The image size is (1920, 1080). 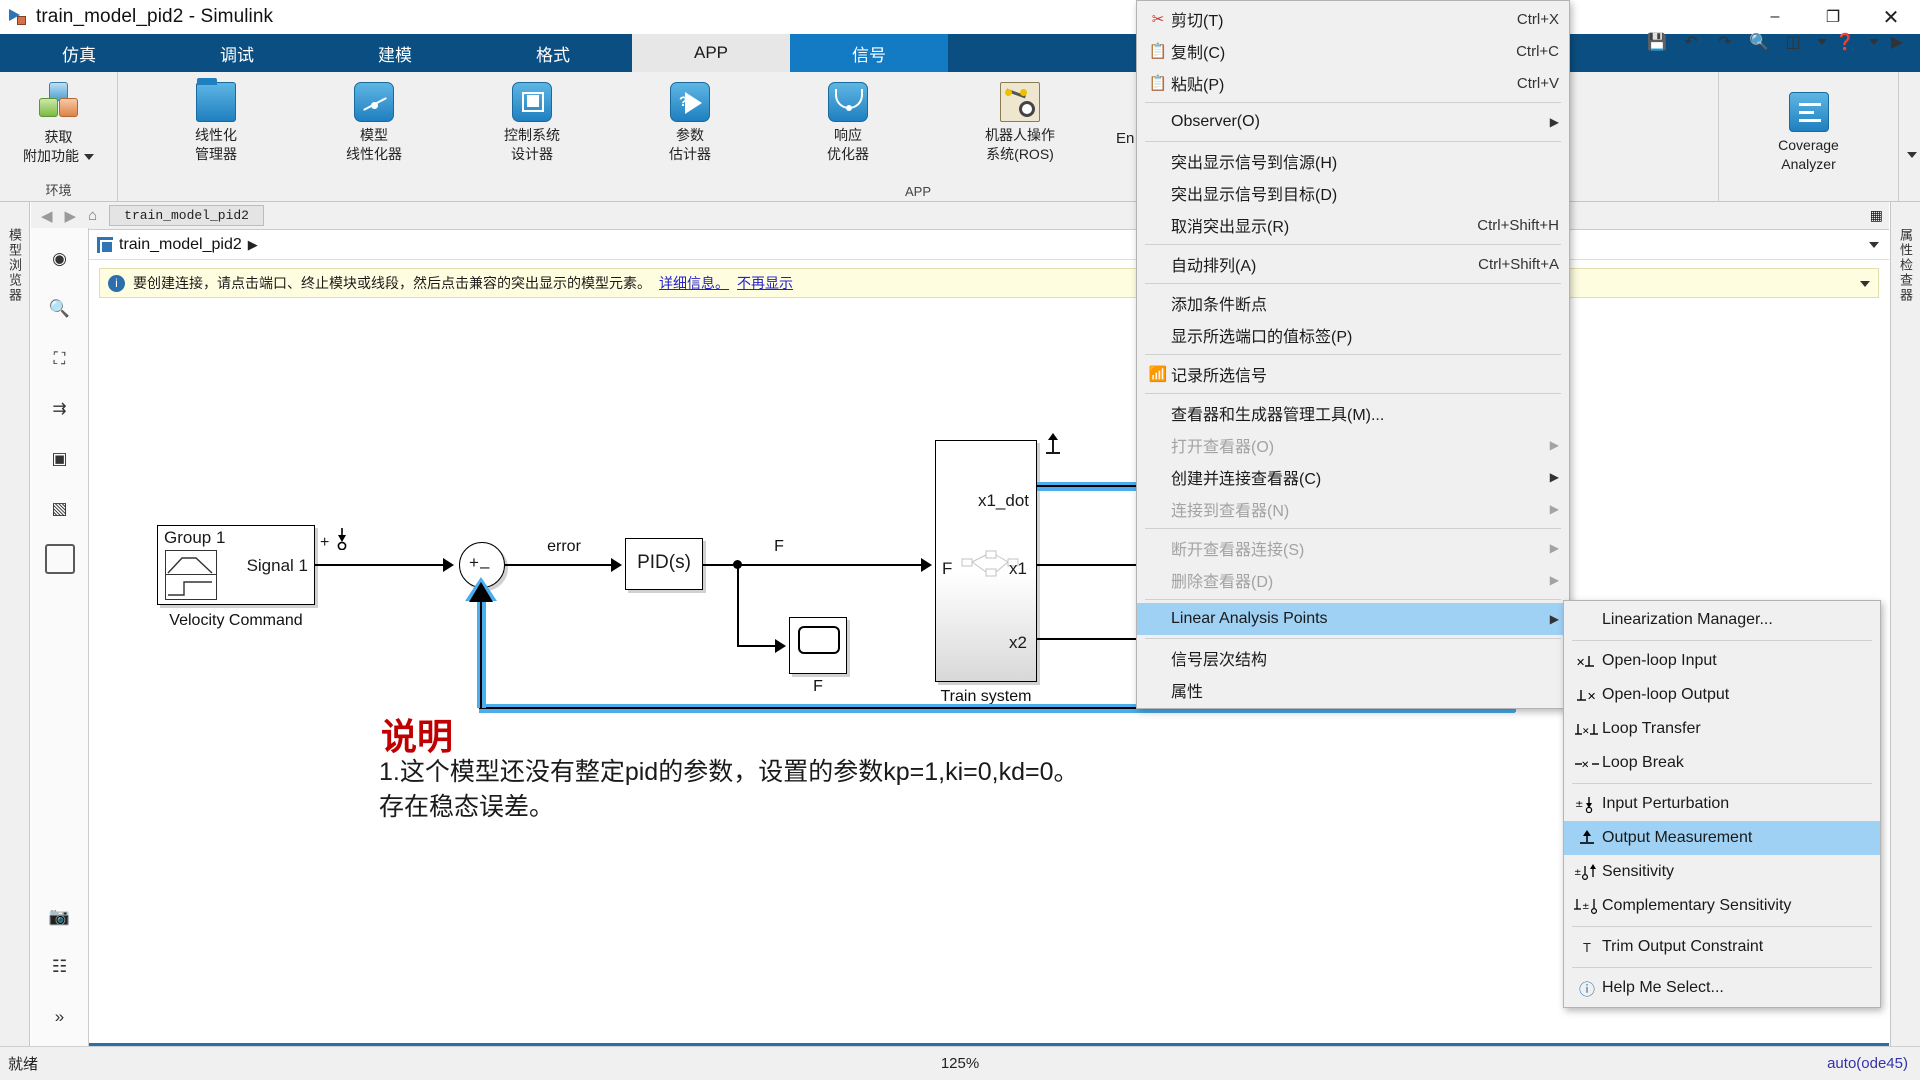 What do you see at coordinates (237, 53) in the screenshot?
I see `tab-debug: 调试` at bounding box center [237, 53].